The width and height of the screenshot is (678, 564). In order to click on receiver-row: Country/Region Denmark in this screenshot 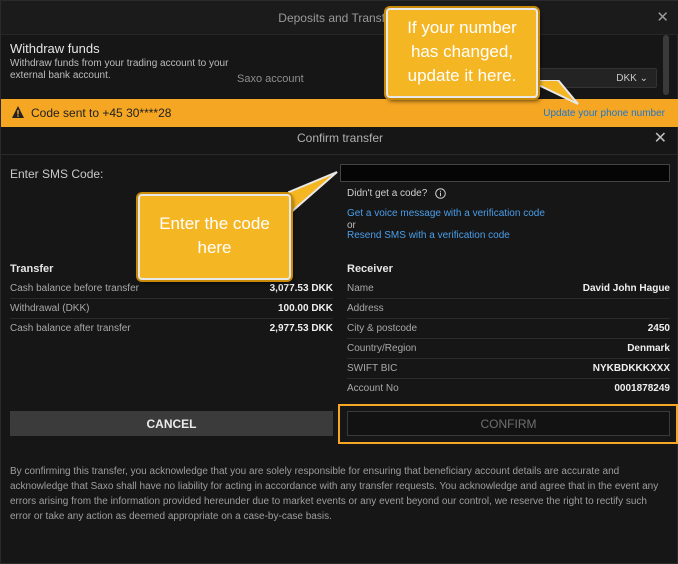, I will do `click(508, 349)`.